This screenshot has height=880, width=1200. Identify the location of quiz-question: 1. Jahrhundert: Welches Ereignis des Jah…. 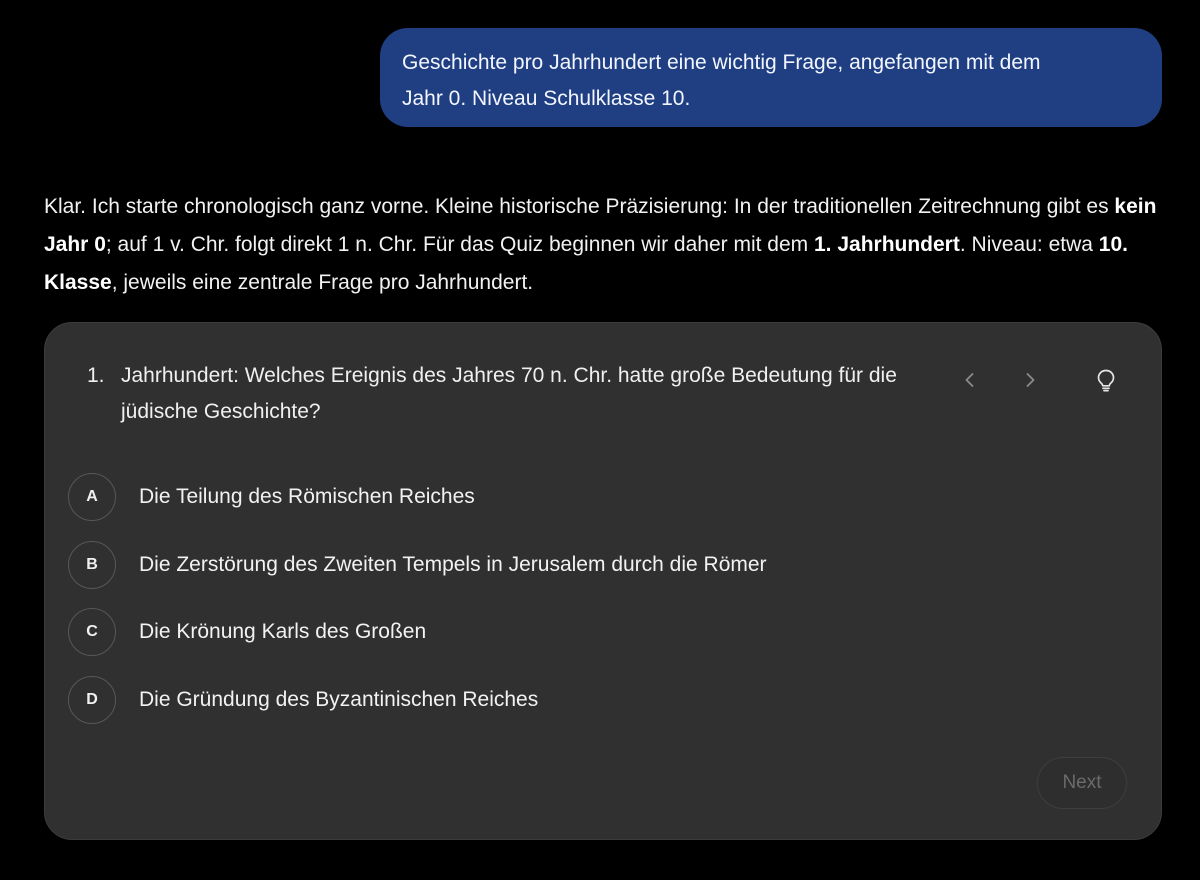
(497, 394).